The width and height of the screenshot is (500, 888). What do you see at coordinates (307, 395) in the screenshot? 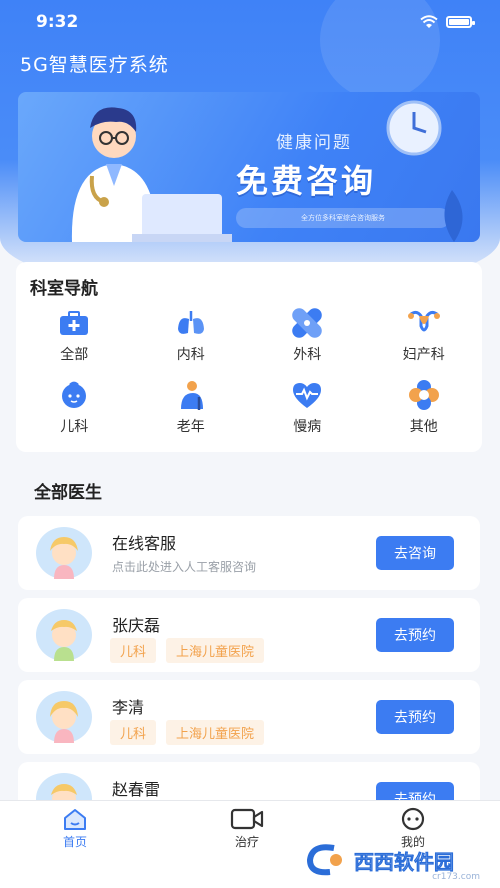
I see `heart-pulse-icon` at bounding box center [307, 395].